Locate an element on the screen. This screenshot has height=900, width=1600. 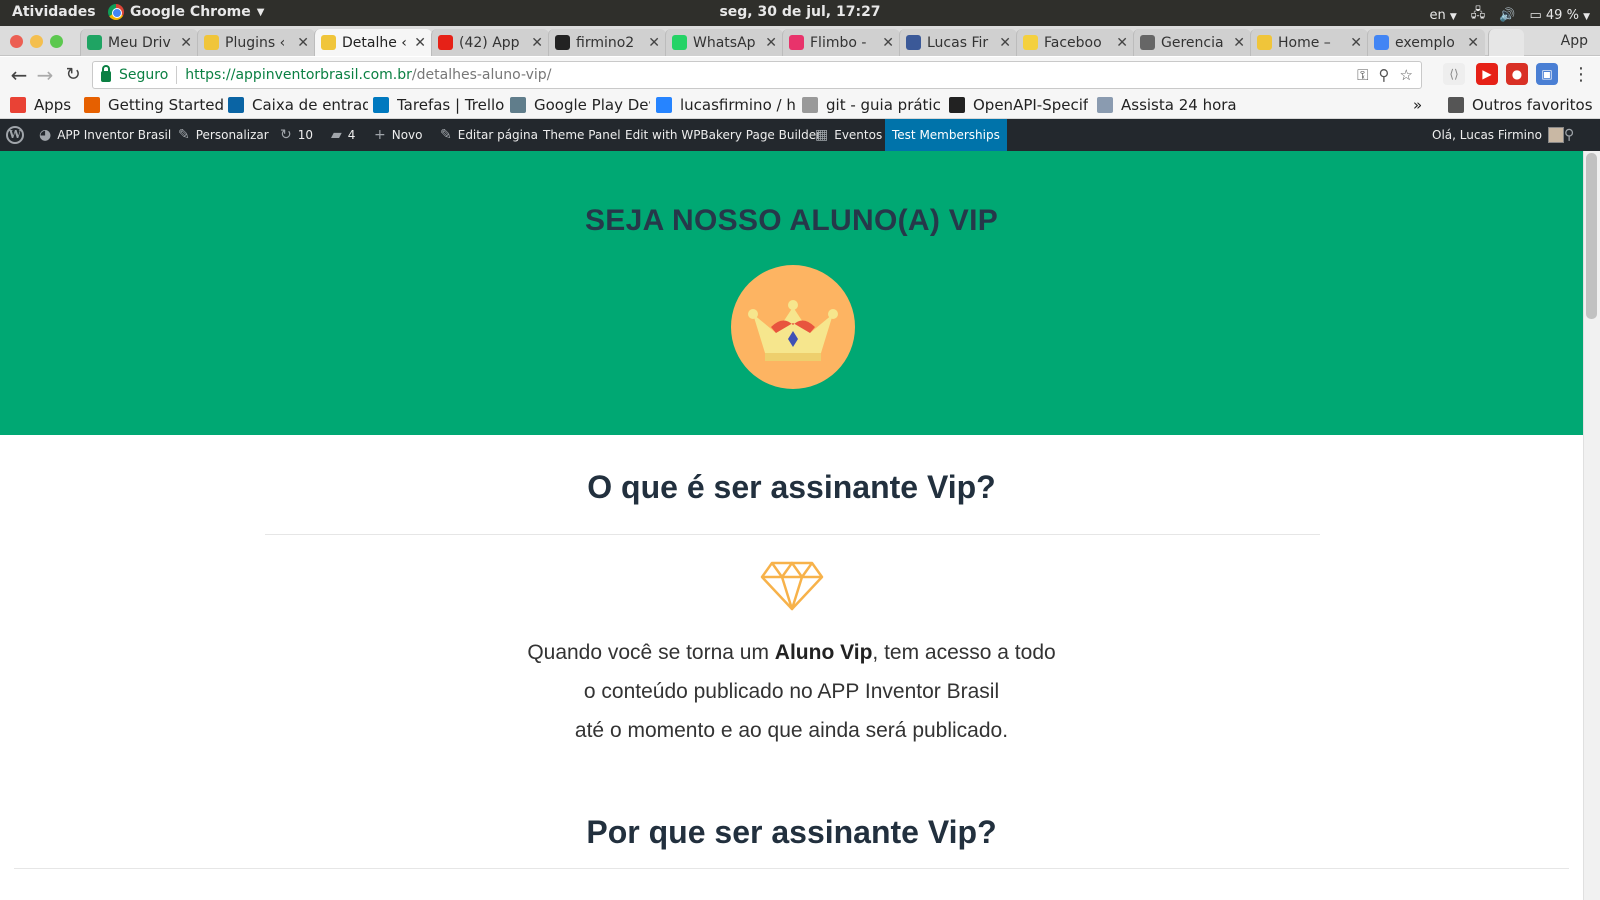
browser-tab: Home – ✕ is located at coordinates (1309, 42).